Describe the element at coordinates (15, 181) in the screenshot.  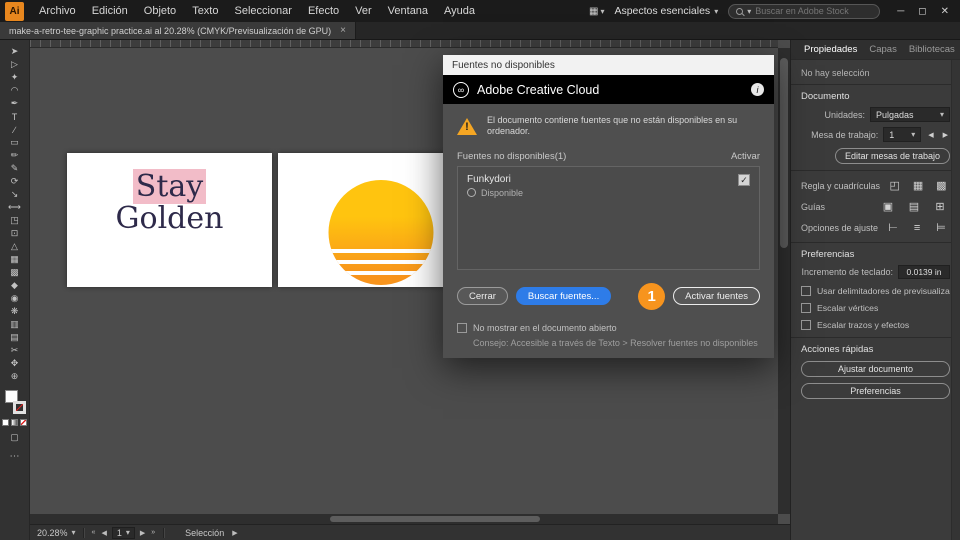
I see `rotate-tool: ⟳` at that location.